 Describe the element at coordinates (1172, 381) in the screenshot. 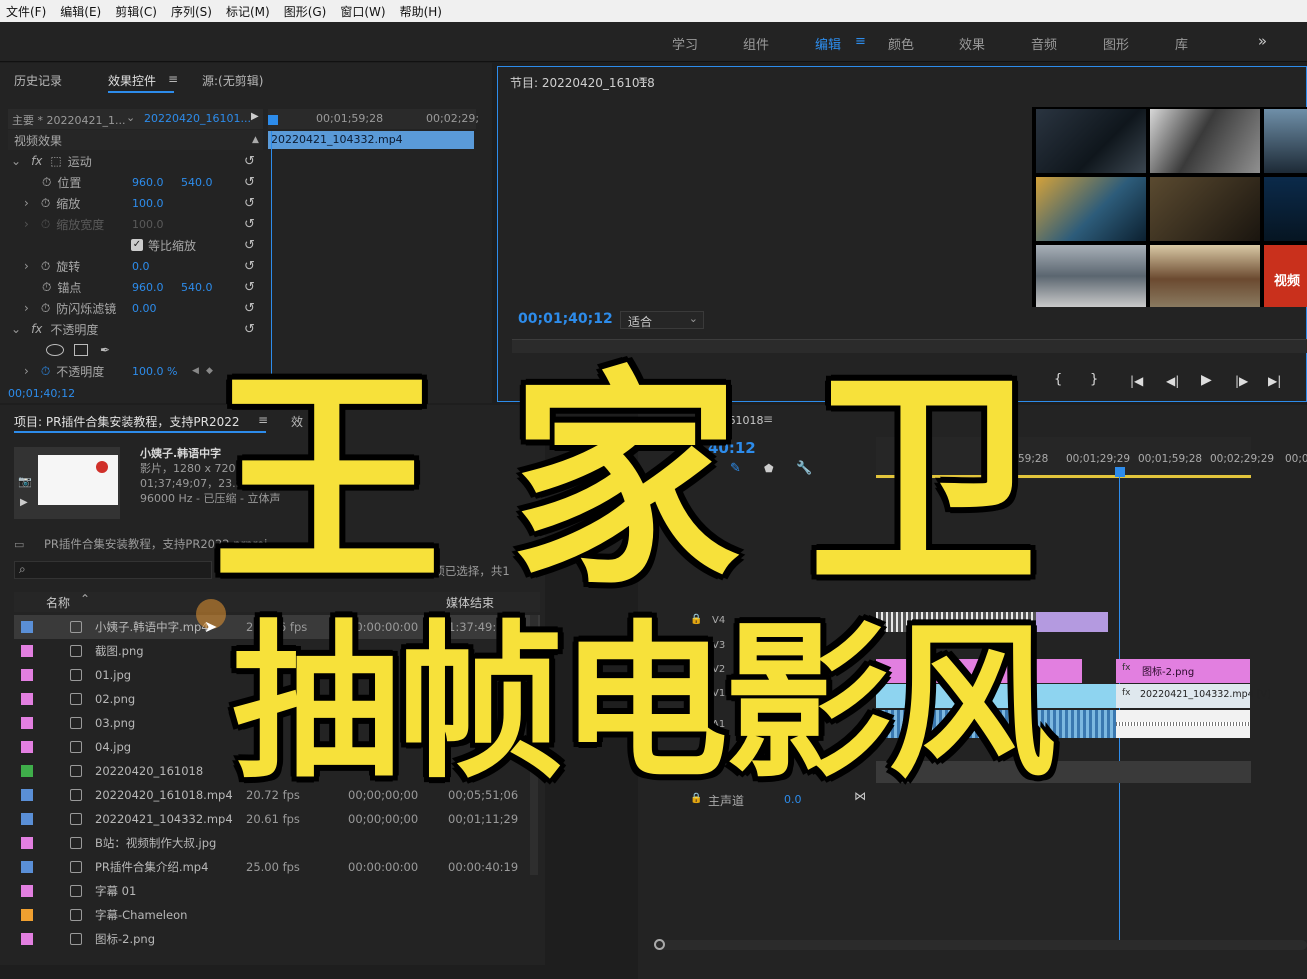

I see `step-back-icon: ◀|` at that location.